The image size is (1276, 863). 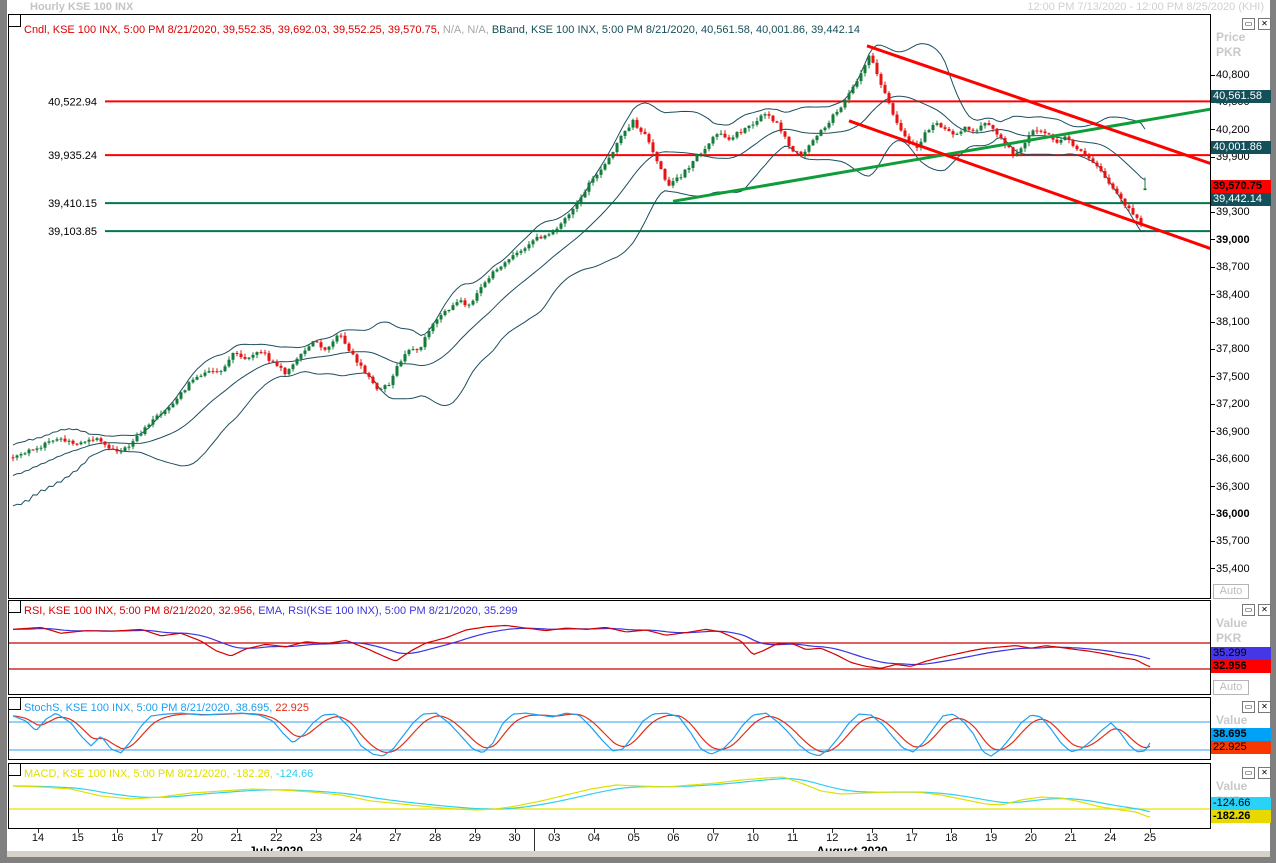 I want to click on price-tick-label: 36,600, so click(x=1230, y=459).